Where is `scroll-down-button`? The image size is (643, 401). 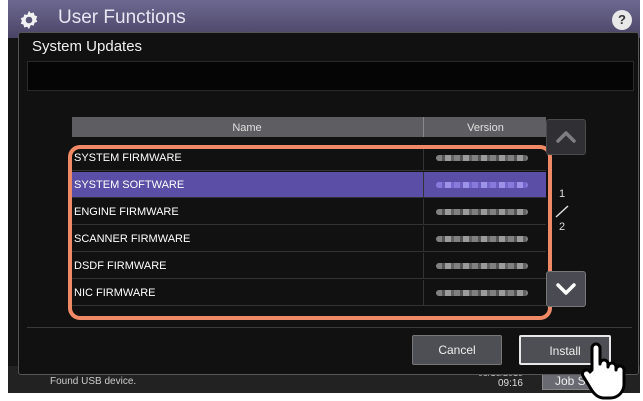
scroll-down-button is located at coordinates (566, 289).